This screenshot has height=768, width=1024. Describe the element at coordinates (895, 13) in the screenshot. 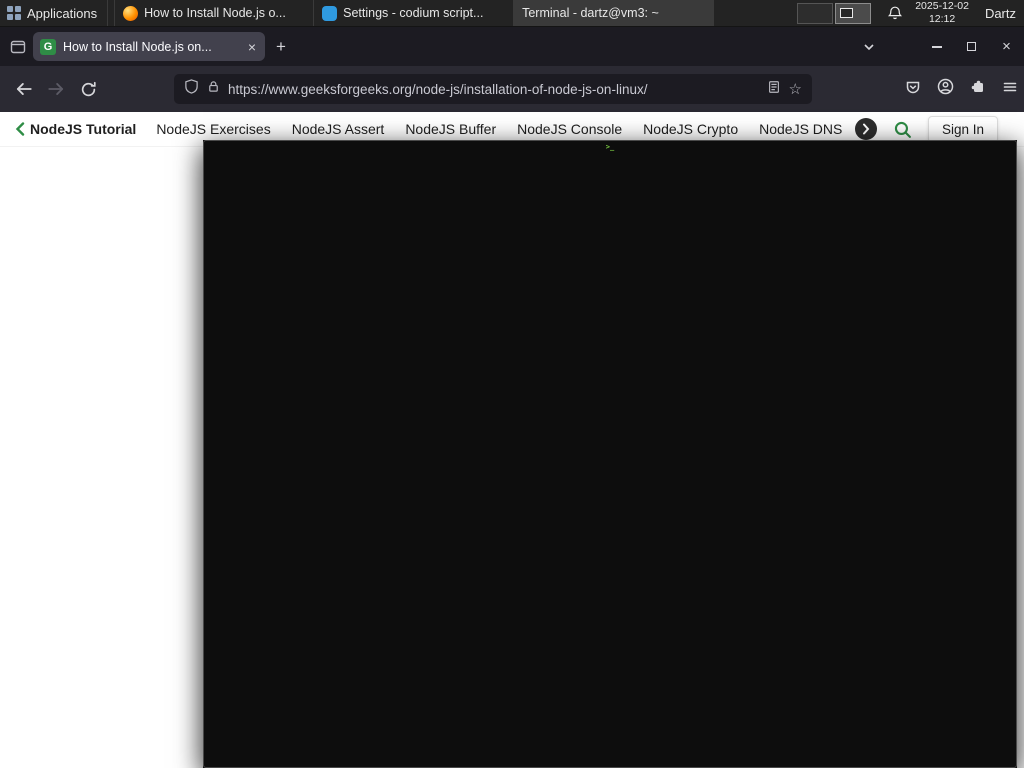

I see `notifications-bell-icon` at that location.